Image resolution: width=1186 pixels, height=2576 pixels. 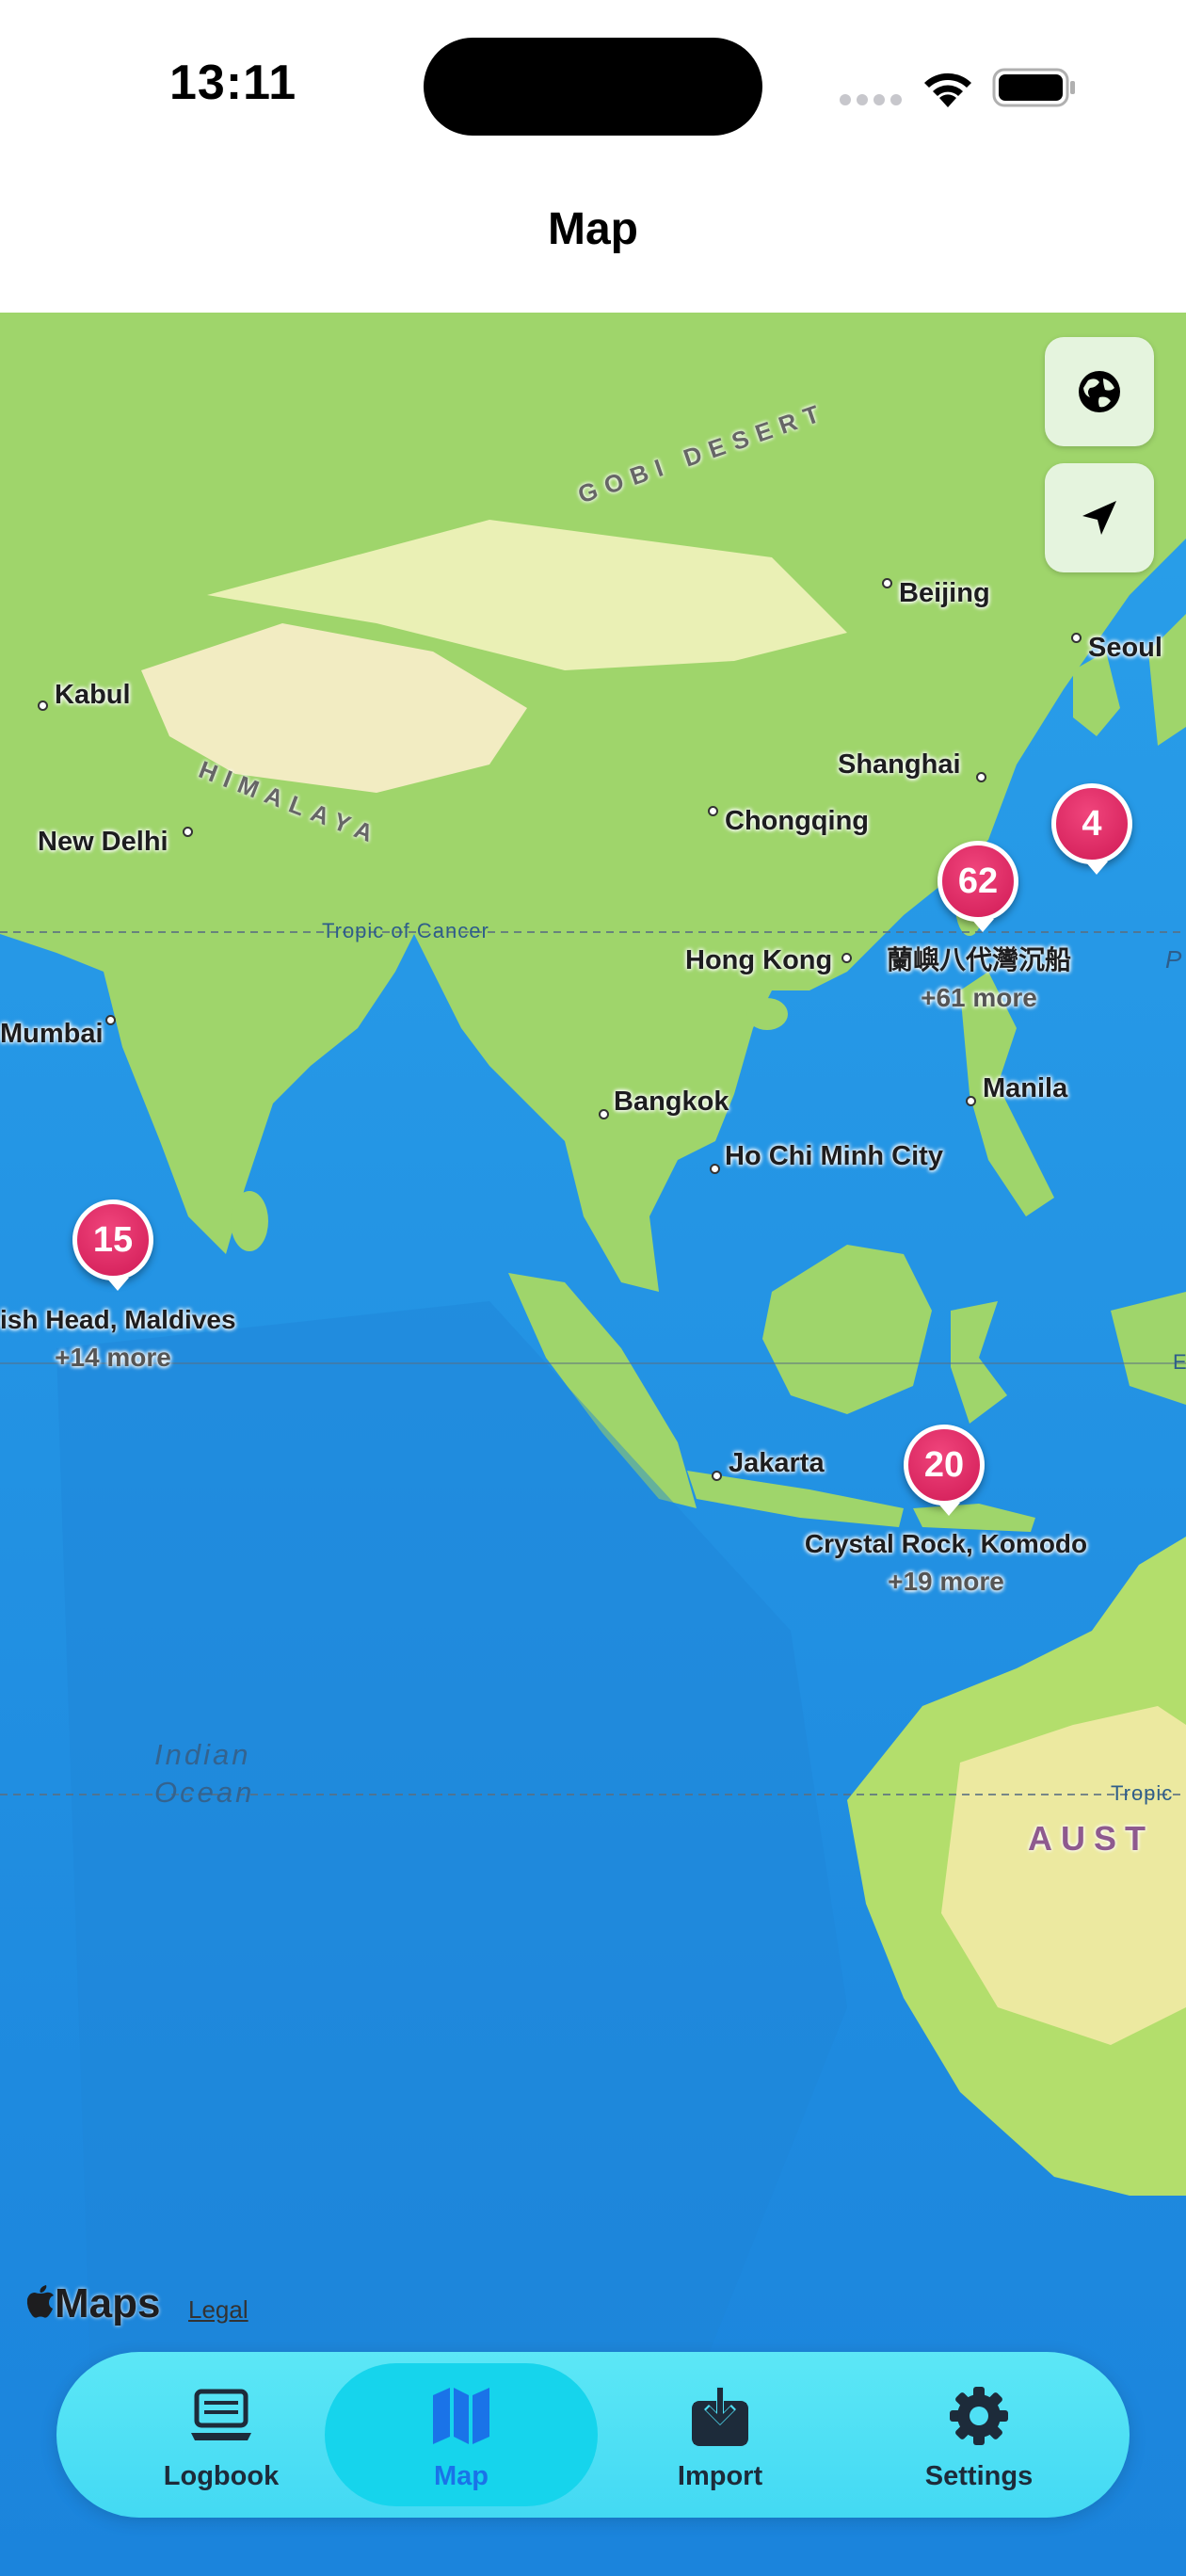 What do you see at coordinates (834, 1156) in the screenshot?
I see `city-label: Ho Chi Minh City` at bounding box center [834, 1156].